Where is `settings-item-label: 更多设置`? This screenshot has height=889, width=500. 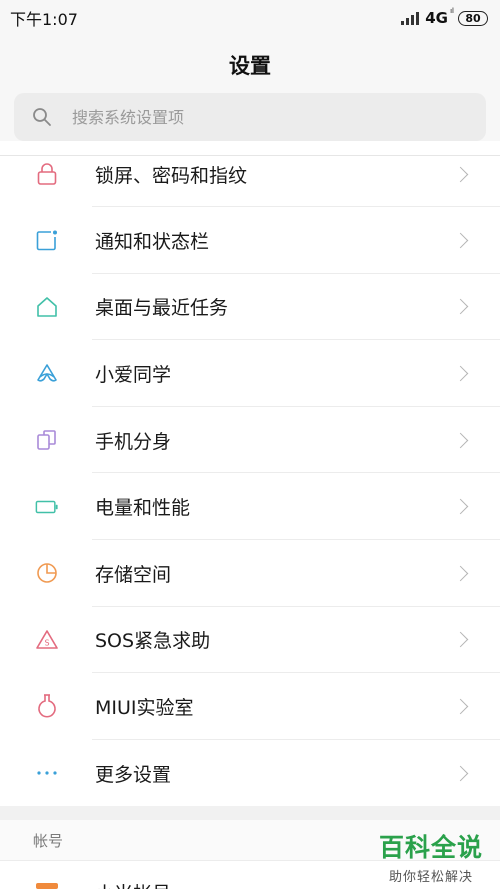 settings-item-label: 更多设置 is located at coordinates (133, 774).